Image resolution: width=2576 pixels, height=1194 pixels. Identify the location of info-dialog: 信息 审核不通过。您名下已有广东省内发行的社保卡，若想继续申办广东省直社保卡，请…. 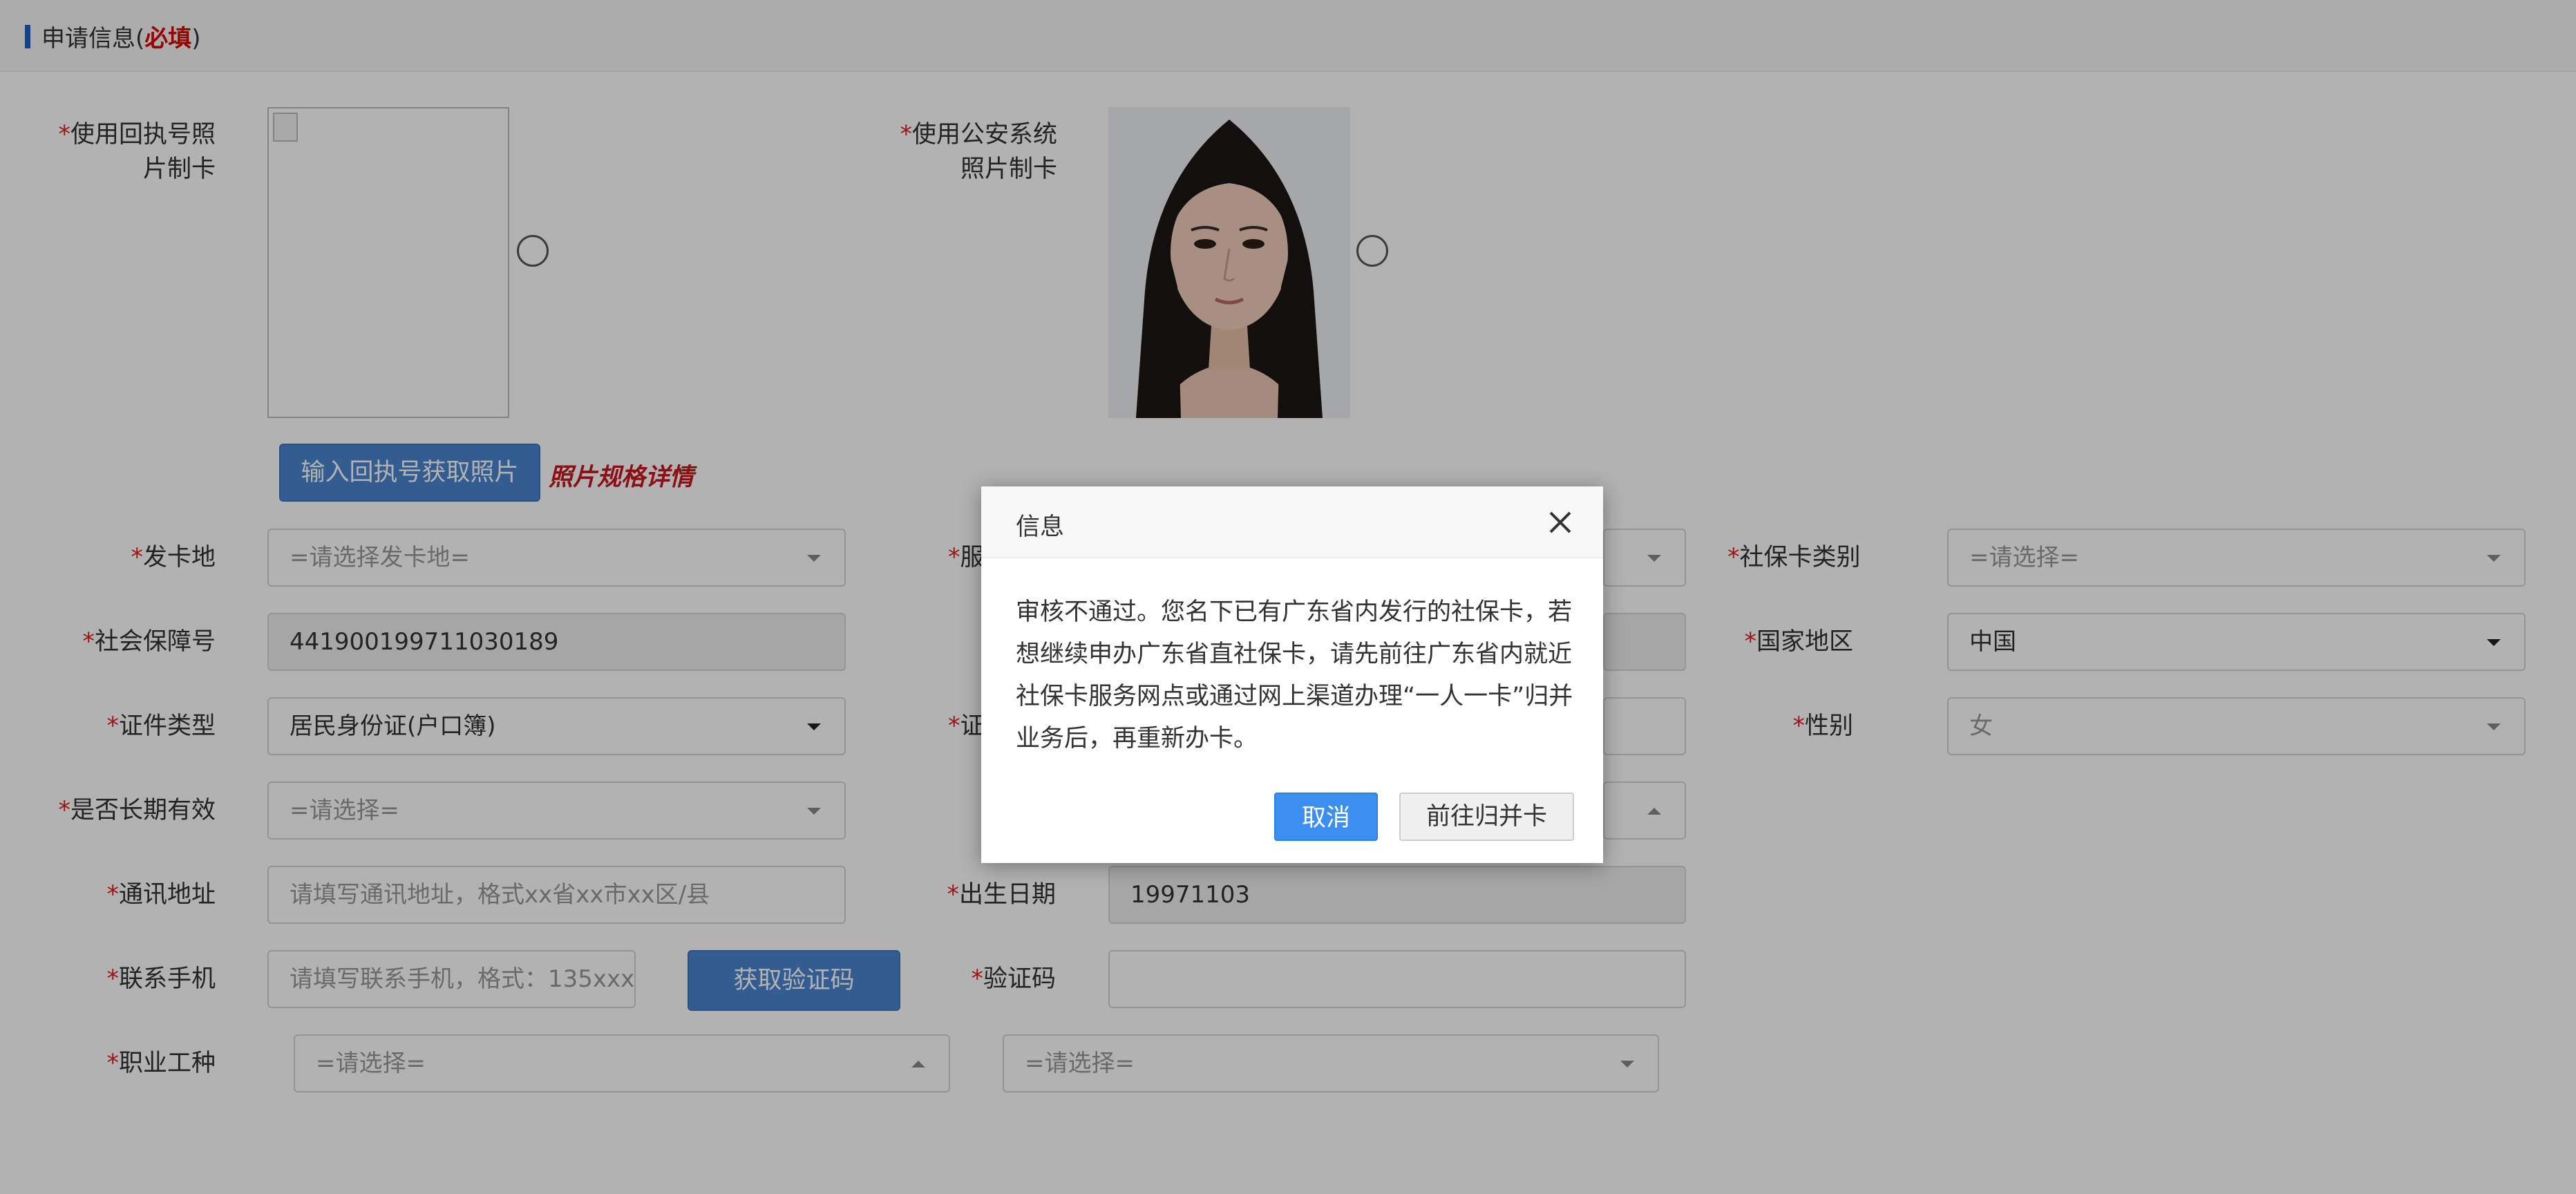
(1292, 674).